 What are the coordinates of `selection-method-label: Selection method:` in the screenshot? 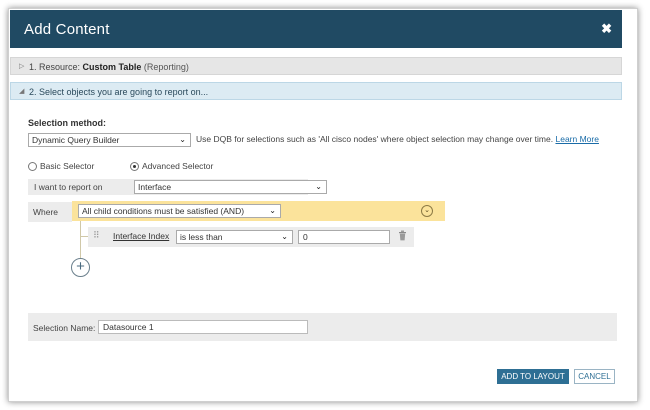 It's located at (67, 123).